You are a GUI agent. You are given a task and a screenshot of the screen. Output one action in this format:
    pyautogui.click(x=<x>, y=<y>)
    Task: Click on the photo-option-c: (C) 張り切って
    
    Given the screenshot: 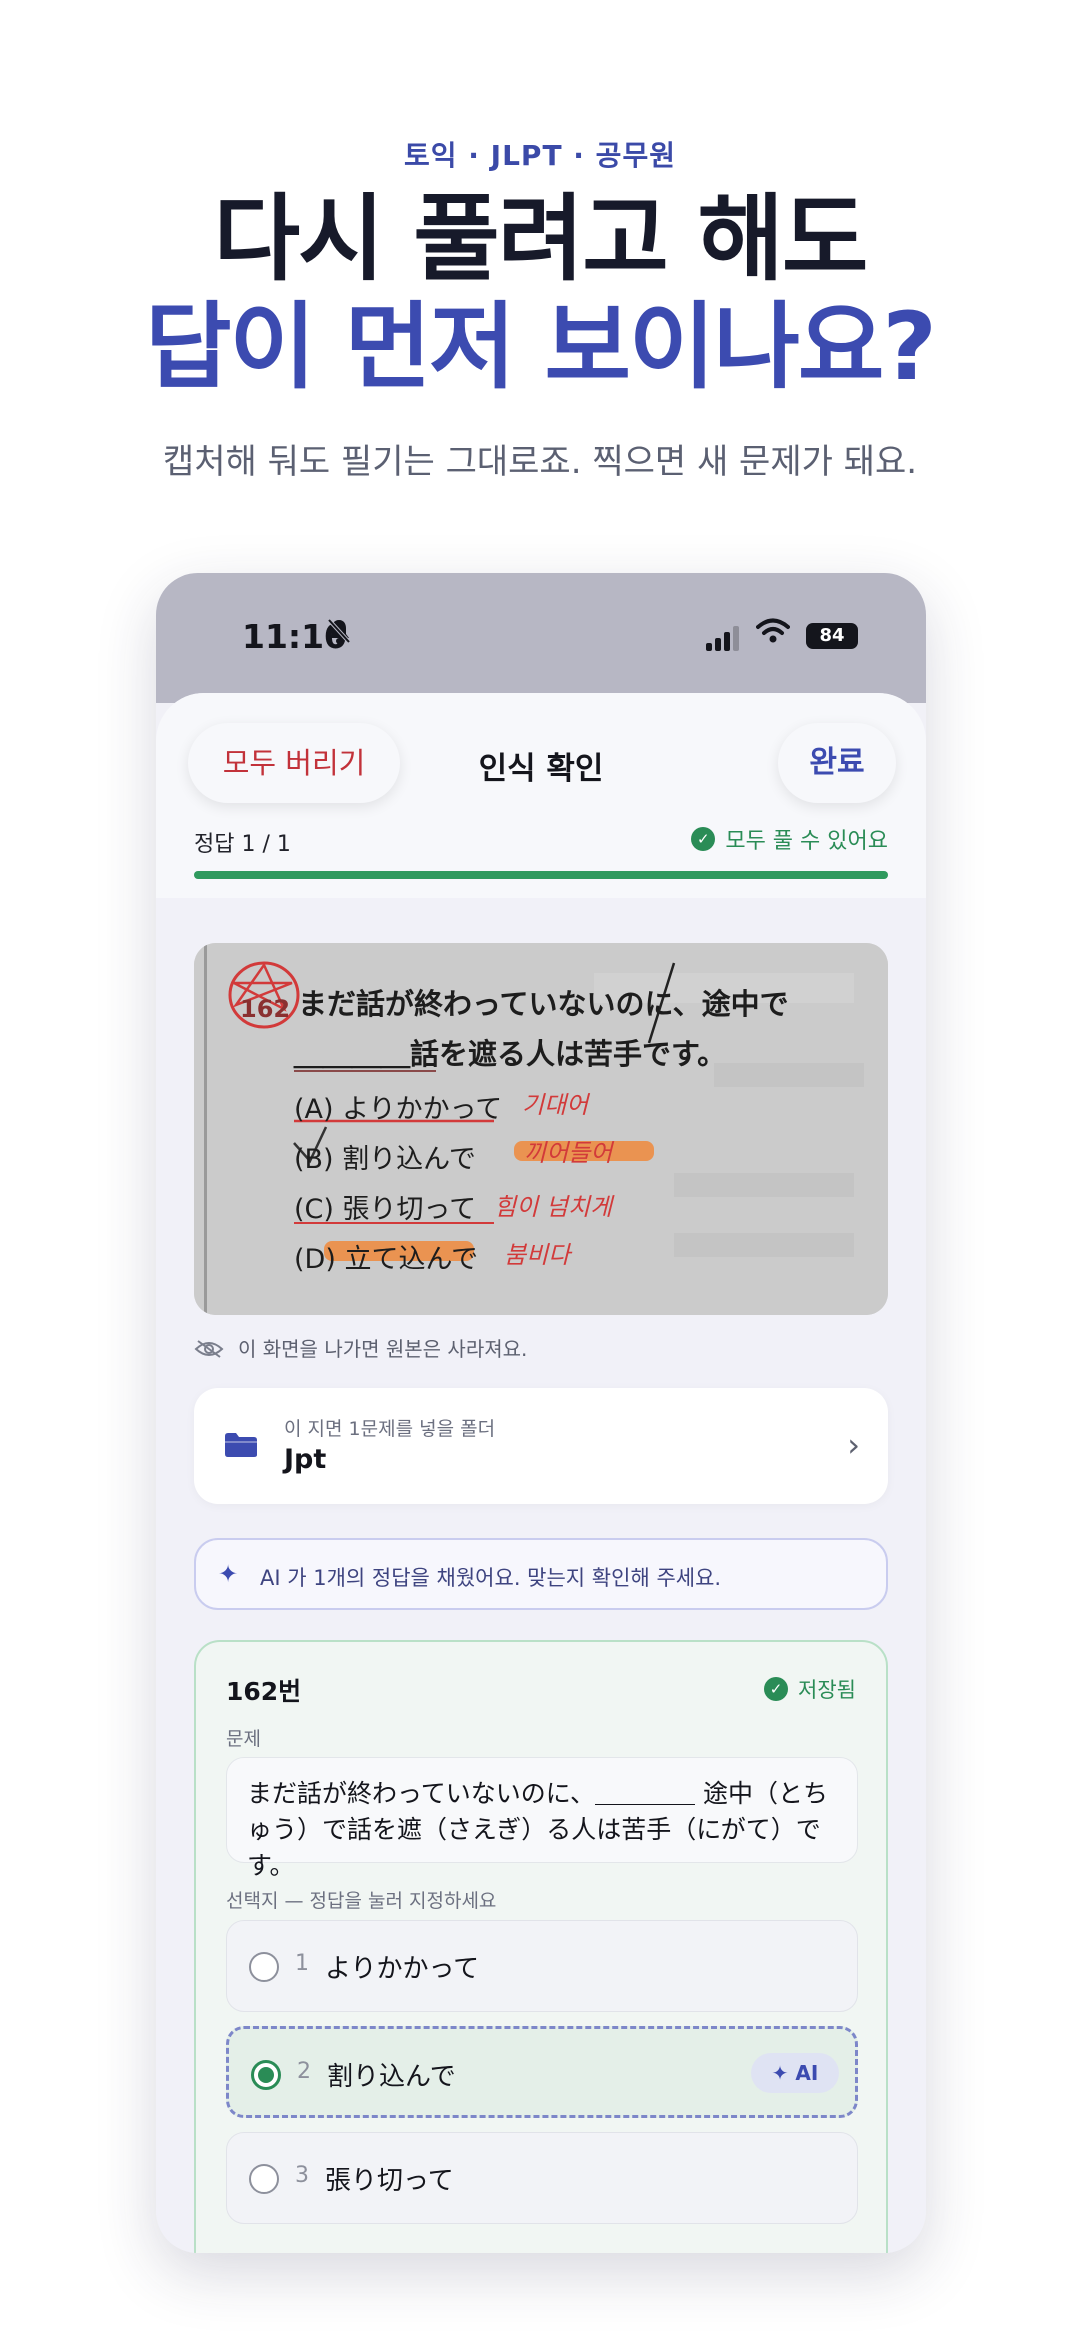 What is the action you would take?
    pyautogui.click(x=385, y=1209)
    